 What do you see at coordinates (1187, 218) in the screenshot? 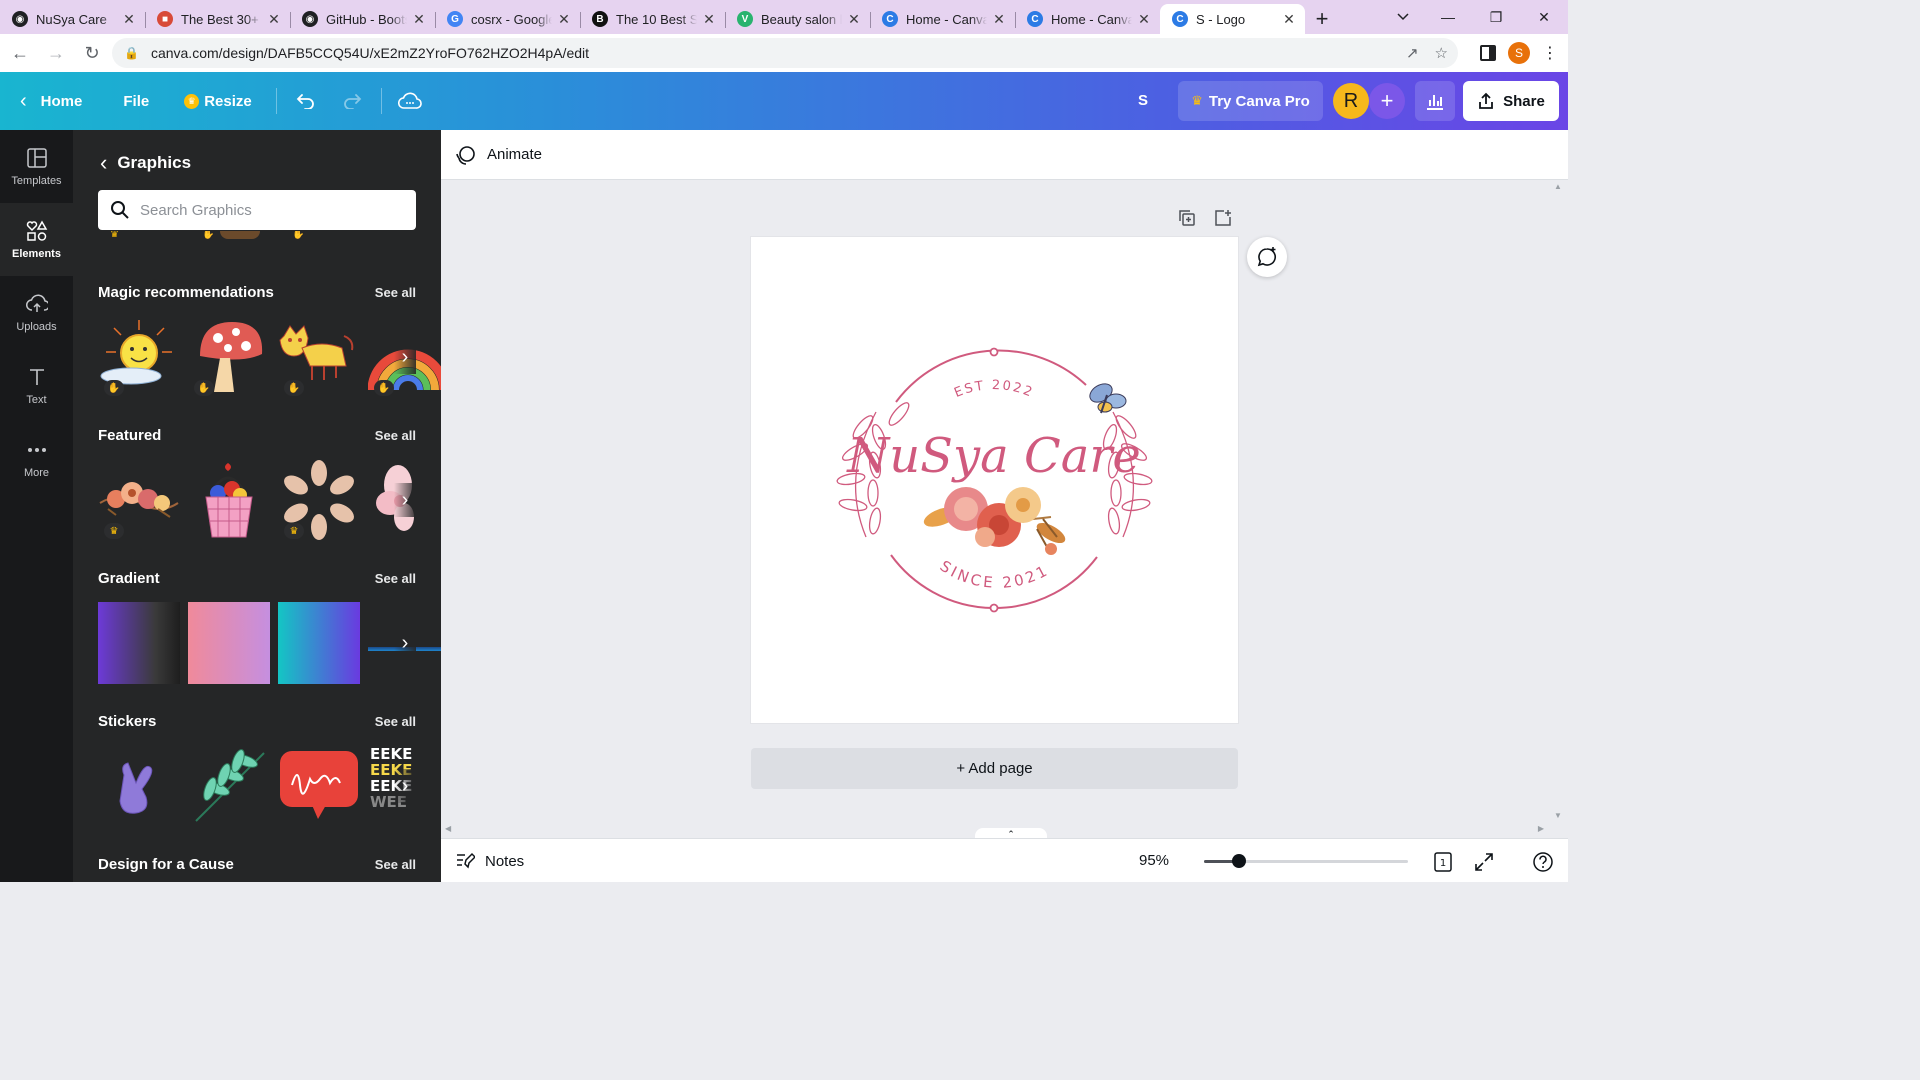
I see `duplicate-page-icon` at bounding box center [1187, 218].